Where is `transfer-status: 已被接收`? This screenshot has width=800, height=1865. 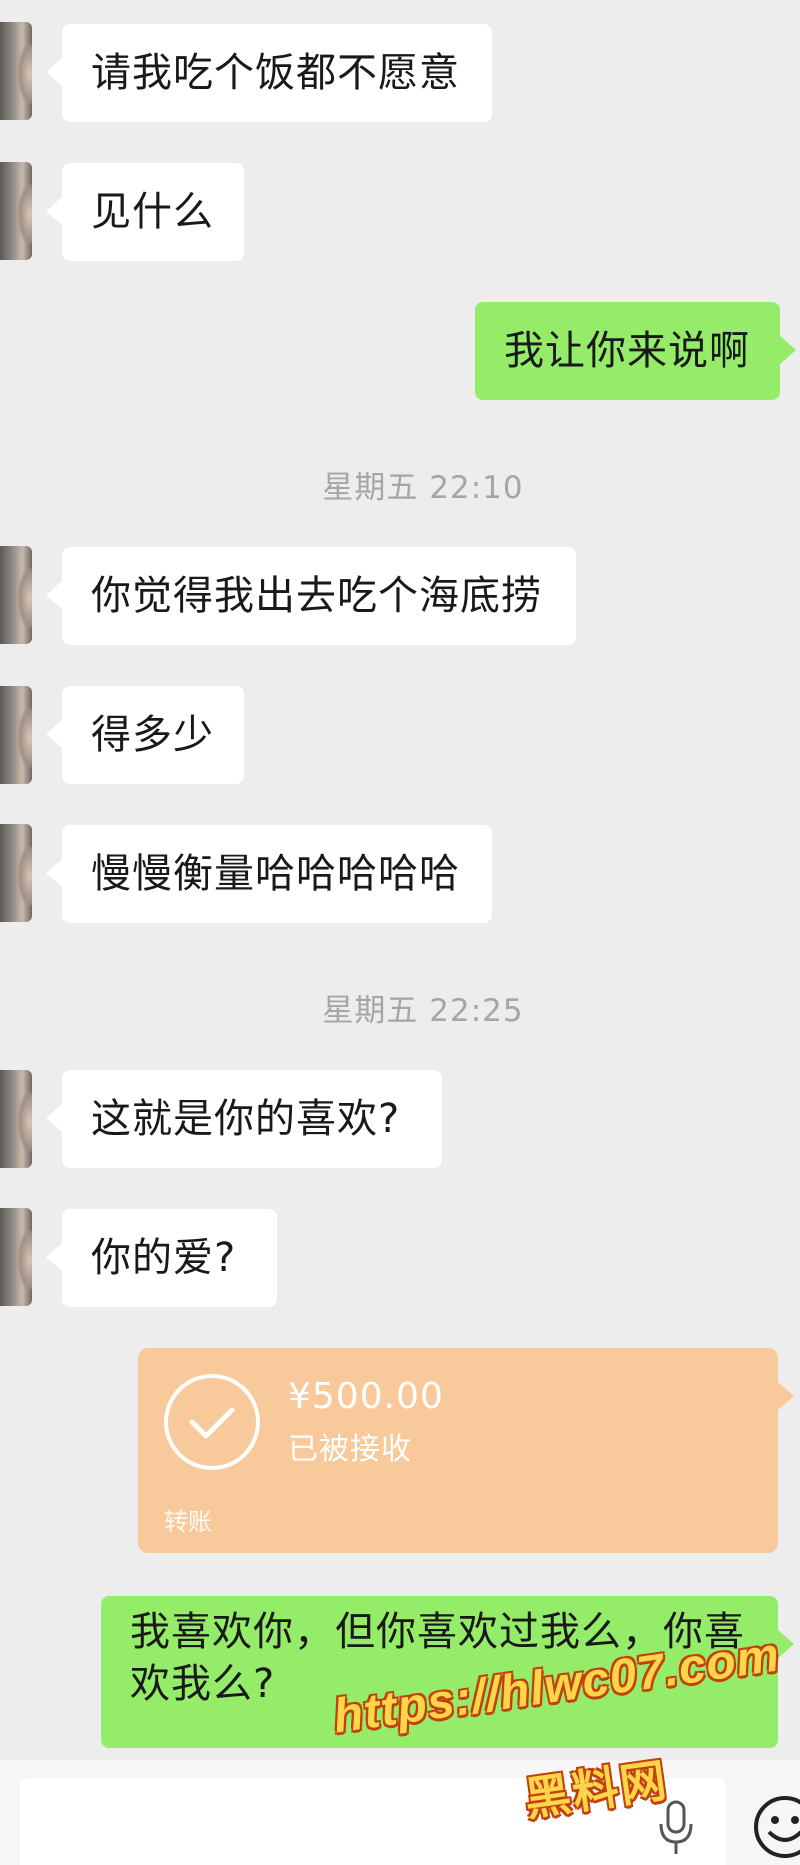
transfer-status: 已被接收 is located at coordinates (350, 1449).